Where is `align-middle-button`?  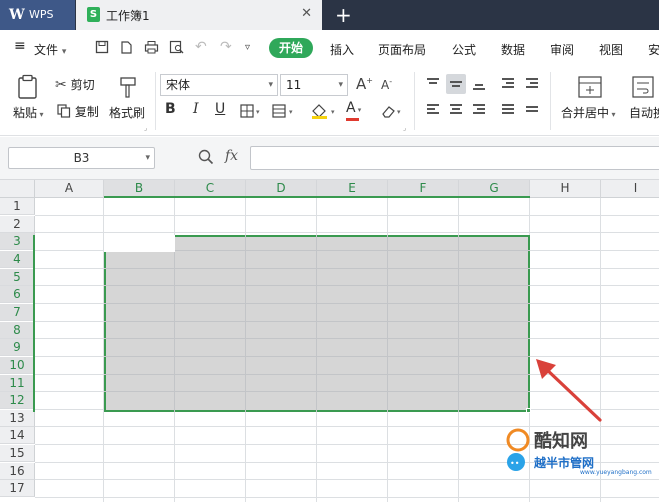
align-middle-button is located at coordinates (456, 84).